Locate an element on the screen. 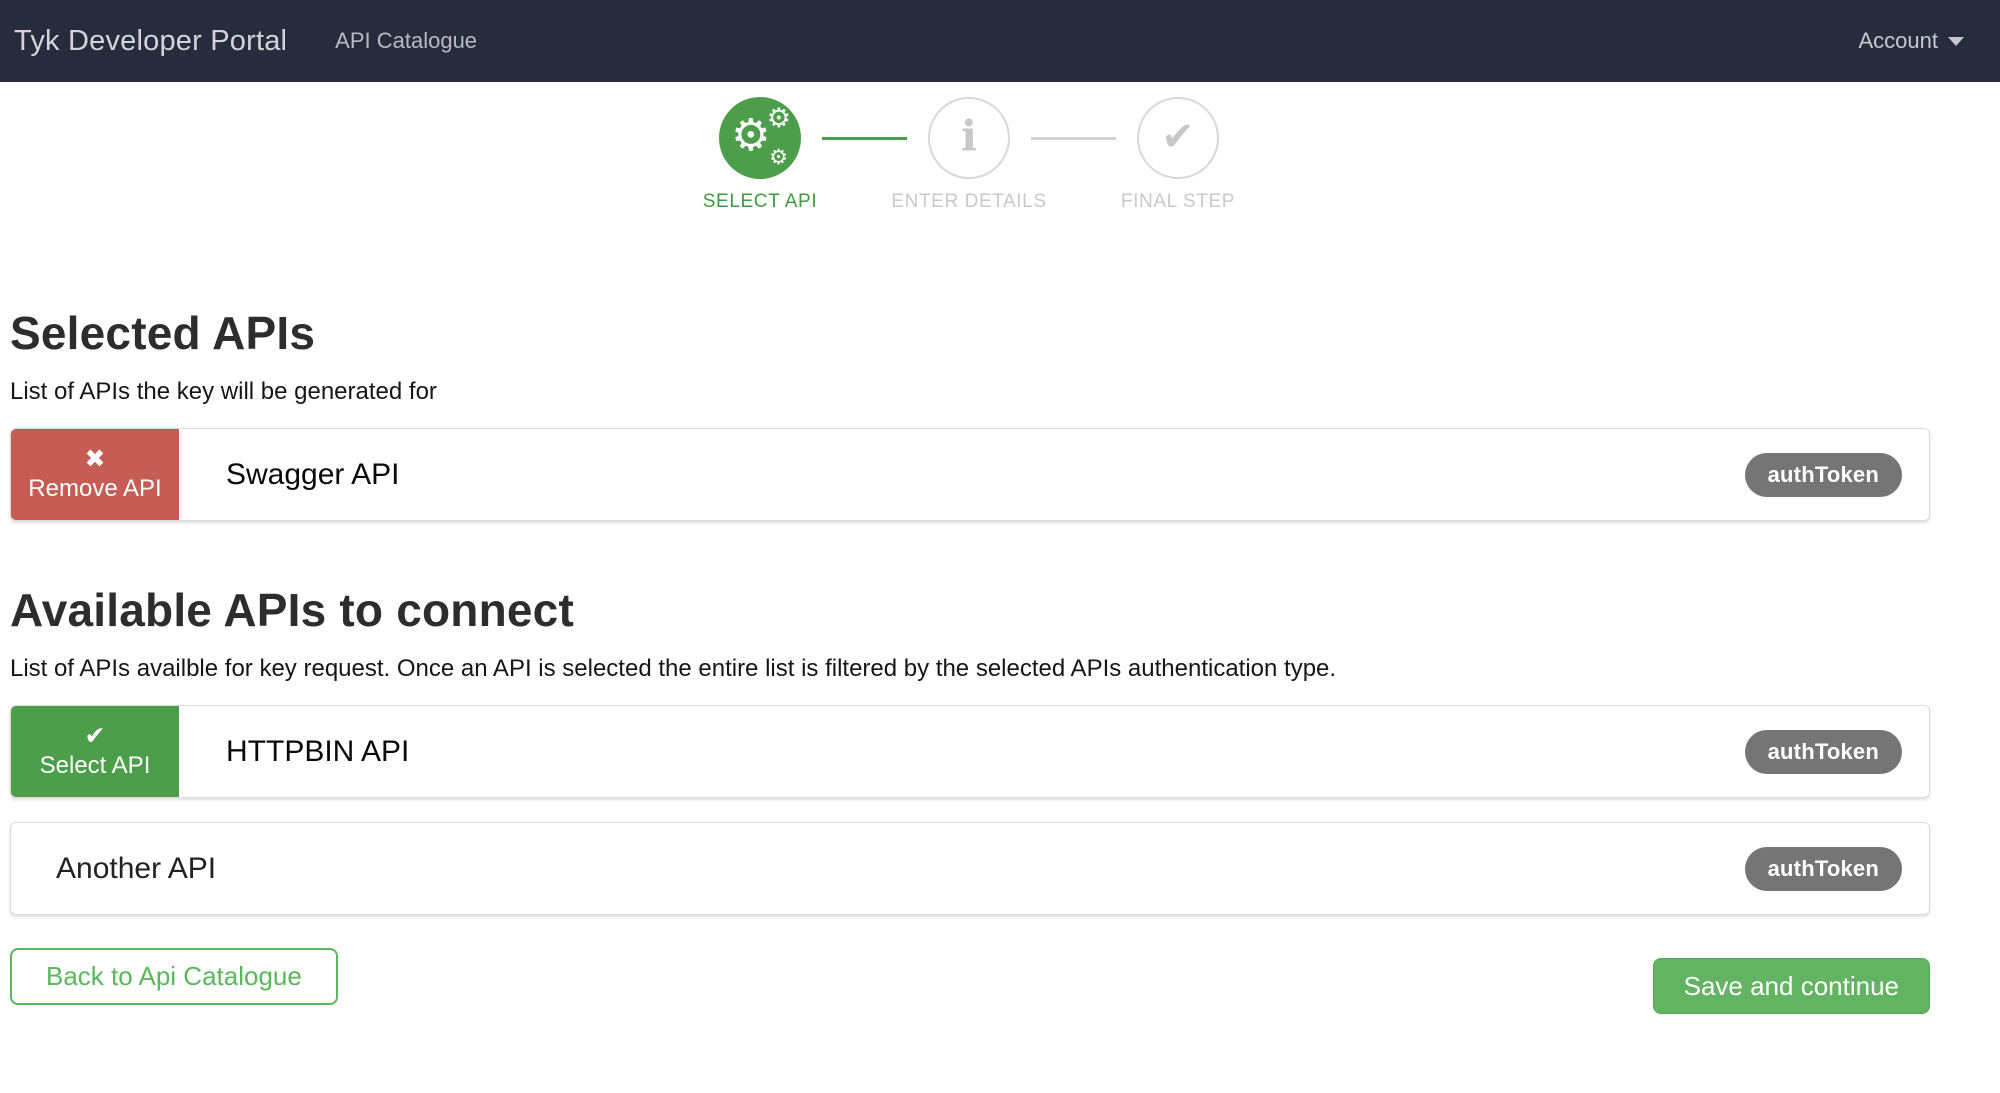  api-row-another: Another API authToken is located at coordinates (970, 868).